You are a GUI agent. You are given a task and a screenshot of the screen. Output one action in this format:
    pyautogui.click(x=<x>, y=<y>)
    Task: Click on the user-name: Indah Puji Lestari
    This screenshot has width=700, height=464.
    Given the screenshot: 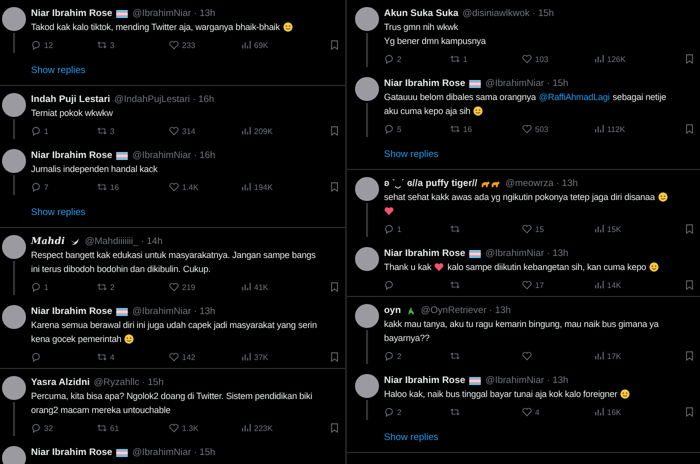 What is the action you would take?
    pyautogui.click(x=70, y=99)
    